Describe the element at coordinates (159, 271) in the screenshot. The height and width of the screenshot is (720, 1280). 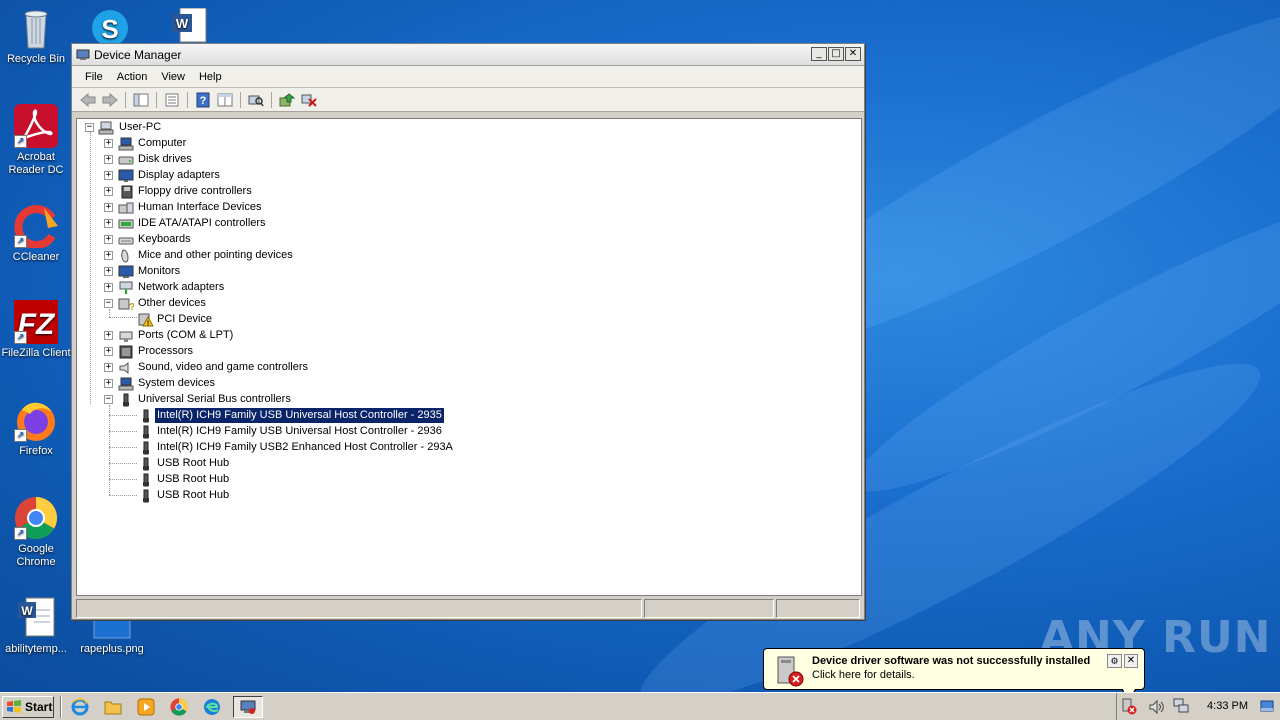
I see `tree-category: Monitors` at that location.